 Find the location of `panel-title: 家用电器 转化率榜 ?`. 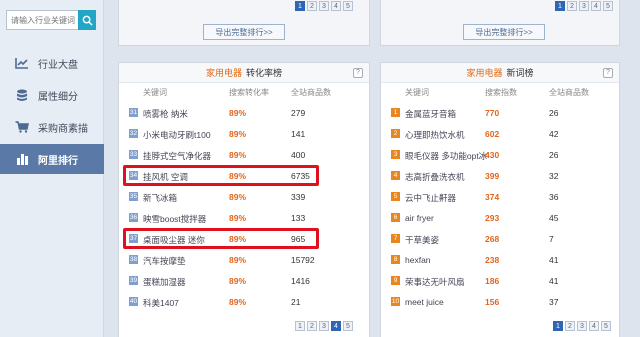

panel-title: 家用电器 转化率榜 ? is located at coordinates (244, 73).